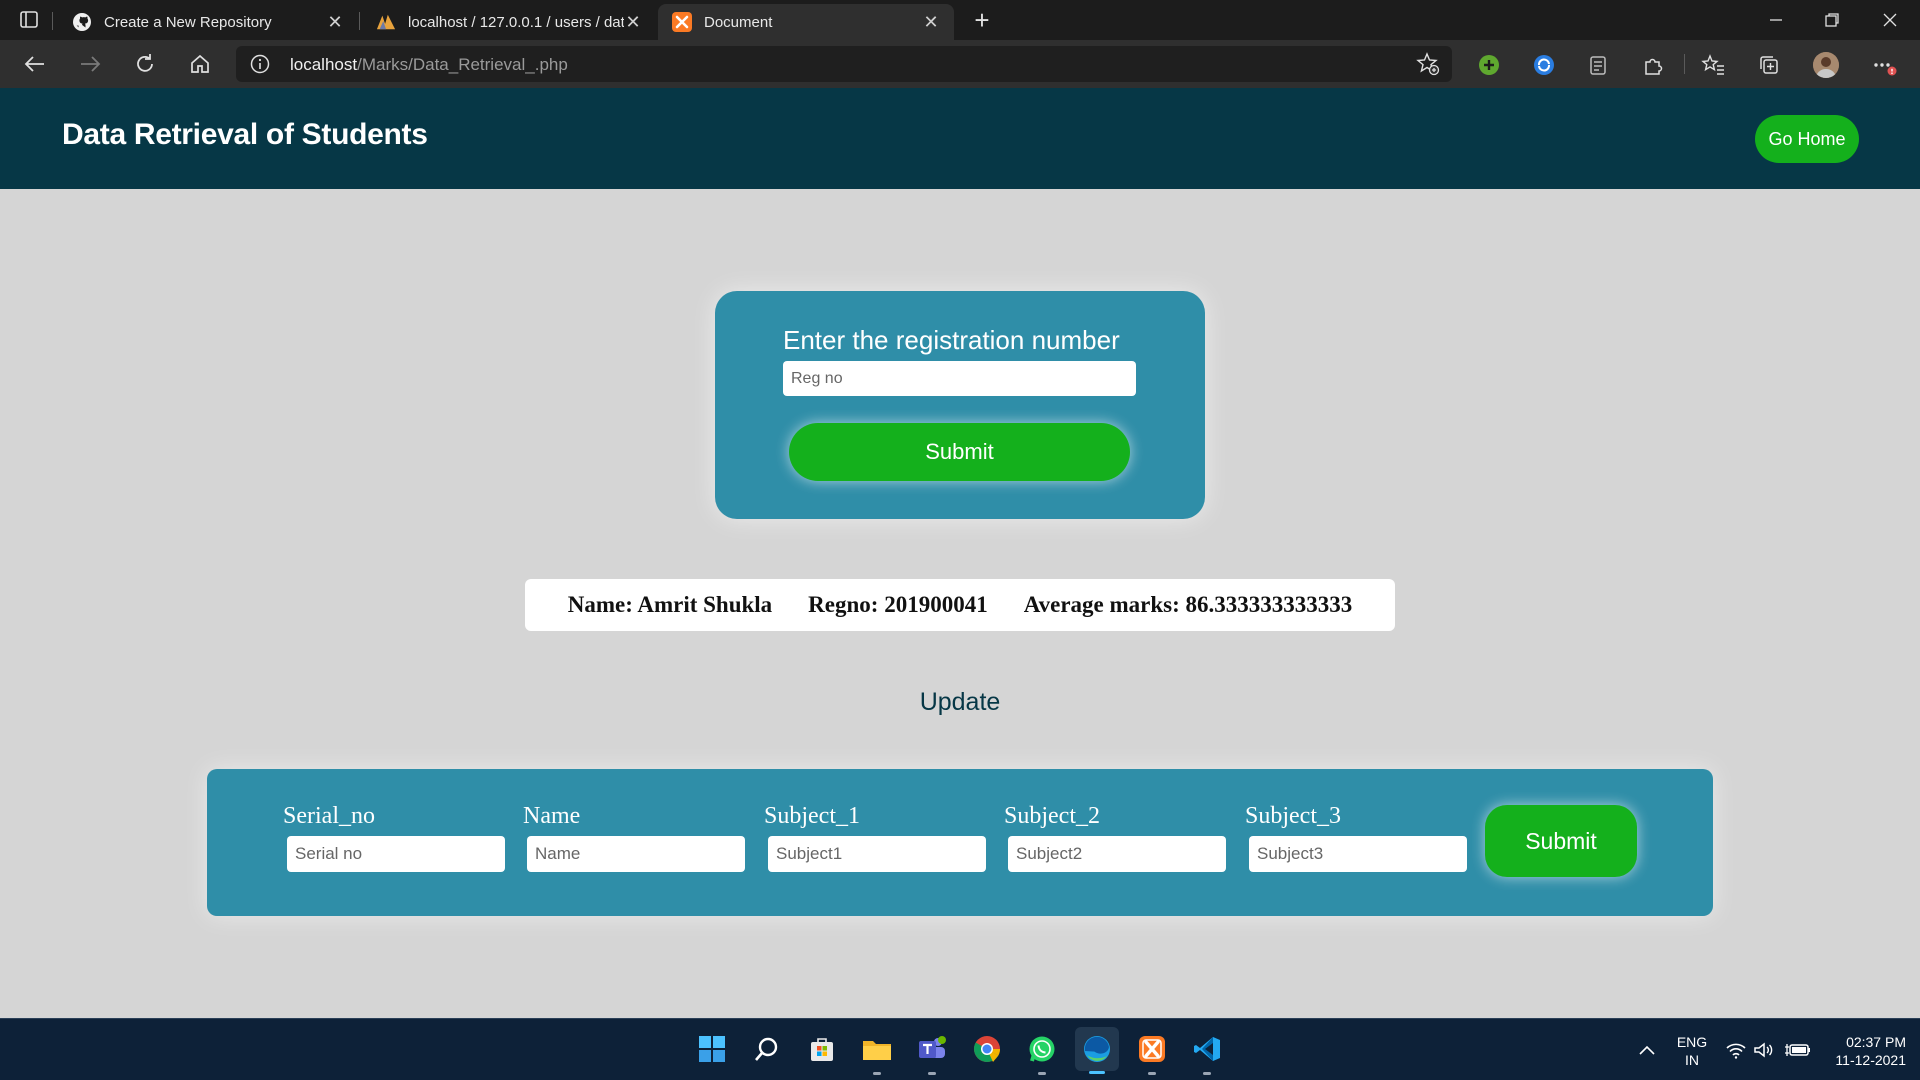 The width and height of the screenshot is (1920, 1080). I want to click on system-clock: 02:37 PM 11-12-2021, so click(1864, 1051).